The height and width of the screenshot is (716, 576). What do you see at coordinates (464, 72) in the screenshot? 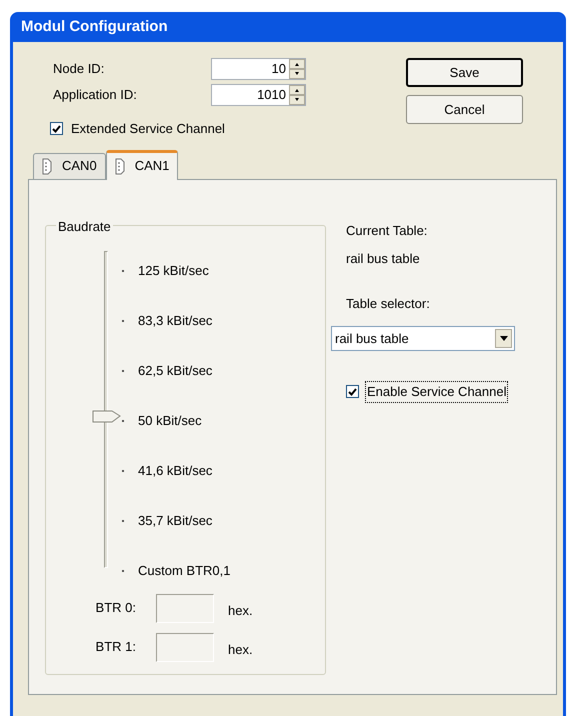
I see `dialog-button: Save` at bounding box center [464, 72].